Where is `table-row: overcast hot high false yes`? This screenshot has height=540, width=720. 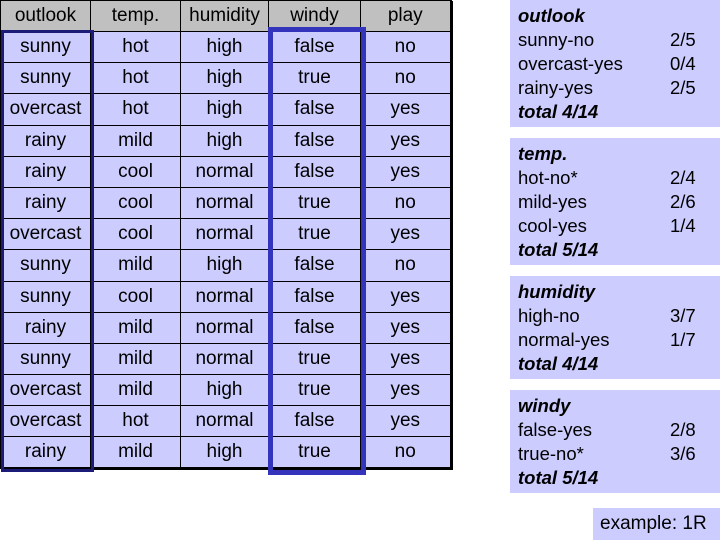
table-row: overcast hot high false yes is located at coordinates (225, 109).